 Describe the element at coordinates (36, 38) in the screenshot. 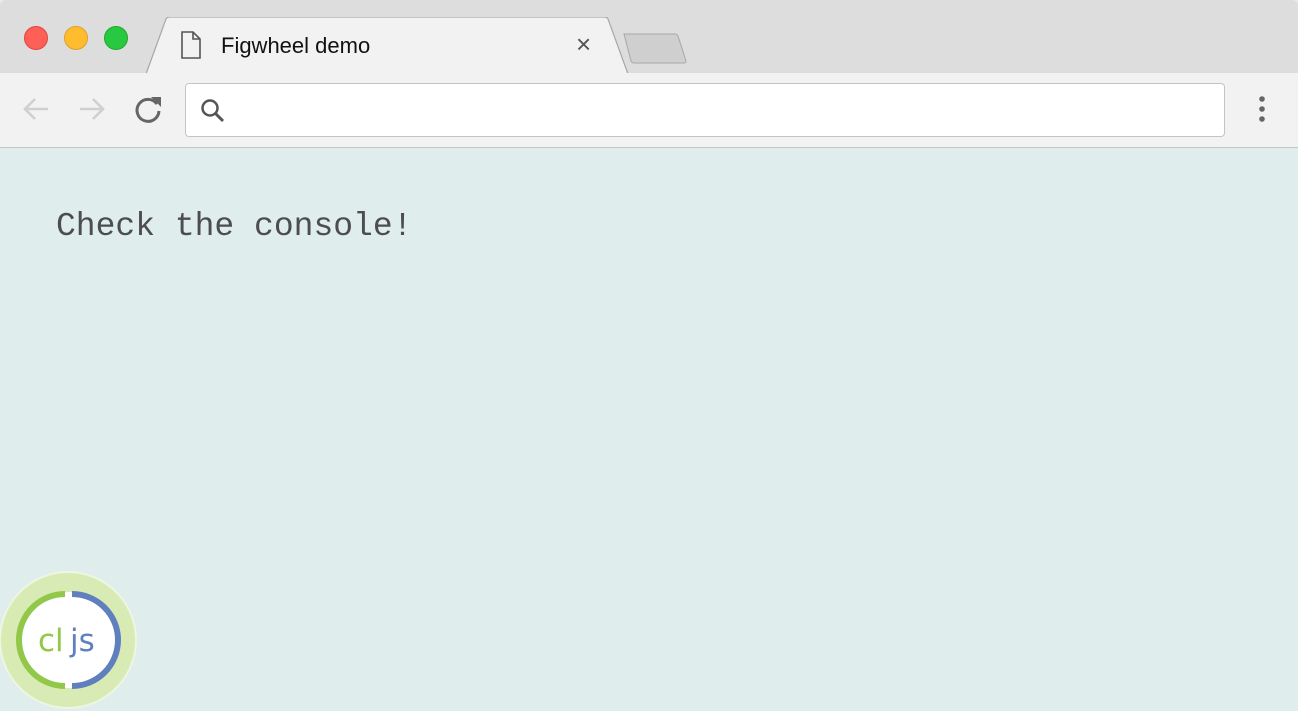

I see `close-window-button` at that location.